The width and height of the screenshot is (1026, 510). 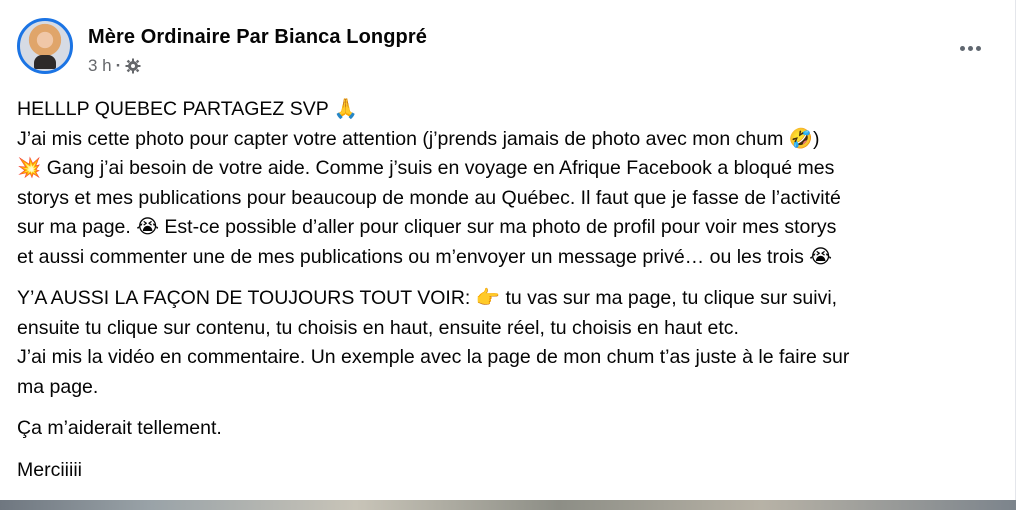 I want to click on text-line: ma page., so click(x=58, y=386).